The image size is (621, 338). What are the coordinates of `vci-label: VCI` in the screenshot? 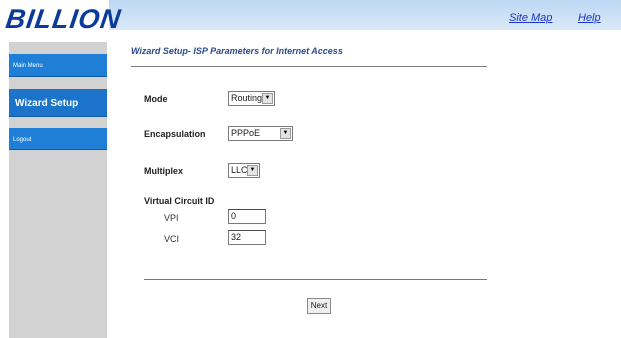 It's located at (172, 239).